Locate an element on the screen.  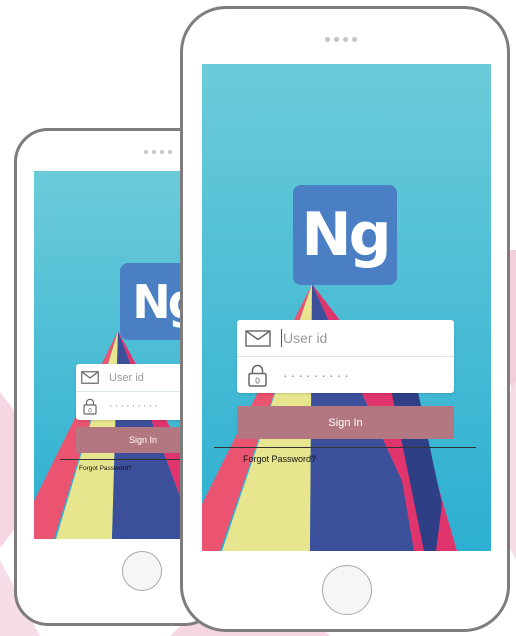
text-caret is located at coordinates (281, 338).